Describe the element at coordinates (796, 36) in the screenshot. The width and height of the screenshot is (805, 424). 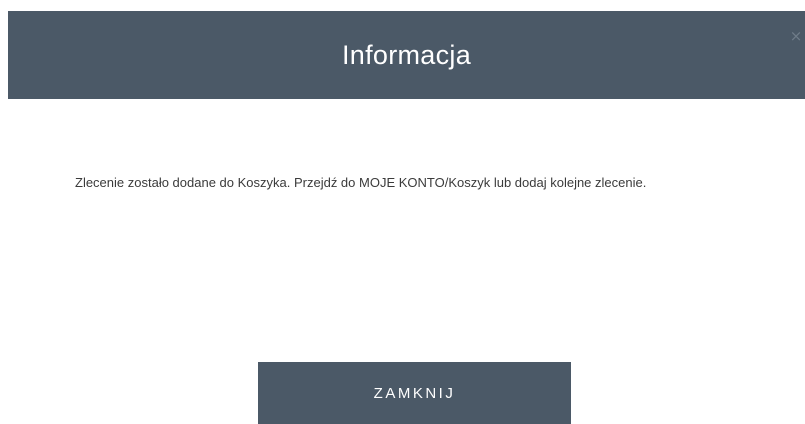
I see `close-icon: ×` at that location.